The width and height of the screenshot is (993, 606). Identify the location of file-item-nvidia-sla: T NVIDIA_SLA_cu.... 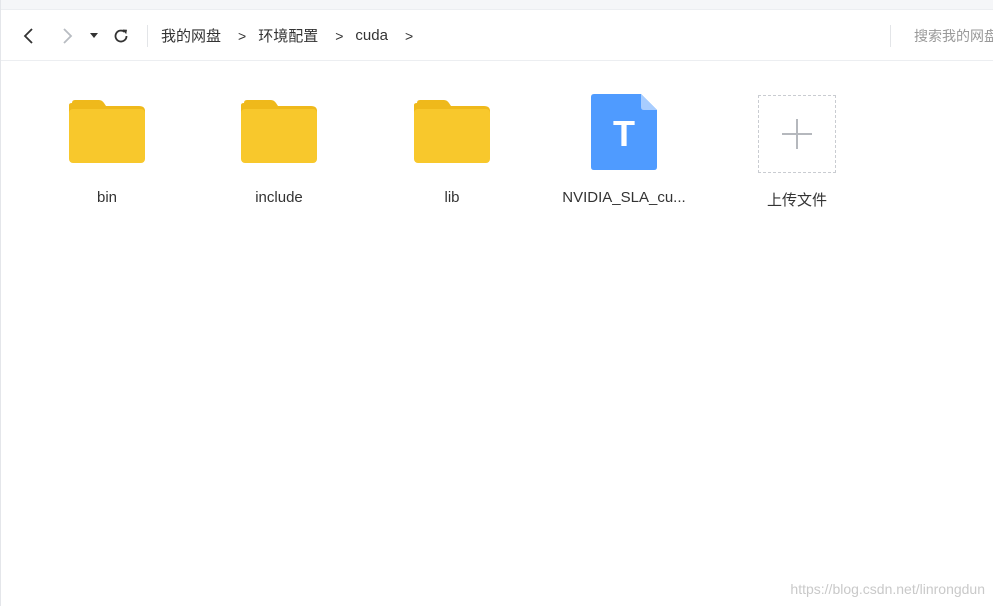
(624, 149).